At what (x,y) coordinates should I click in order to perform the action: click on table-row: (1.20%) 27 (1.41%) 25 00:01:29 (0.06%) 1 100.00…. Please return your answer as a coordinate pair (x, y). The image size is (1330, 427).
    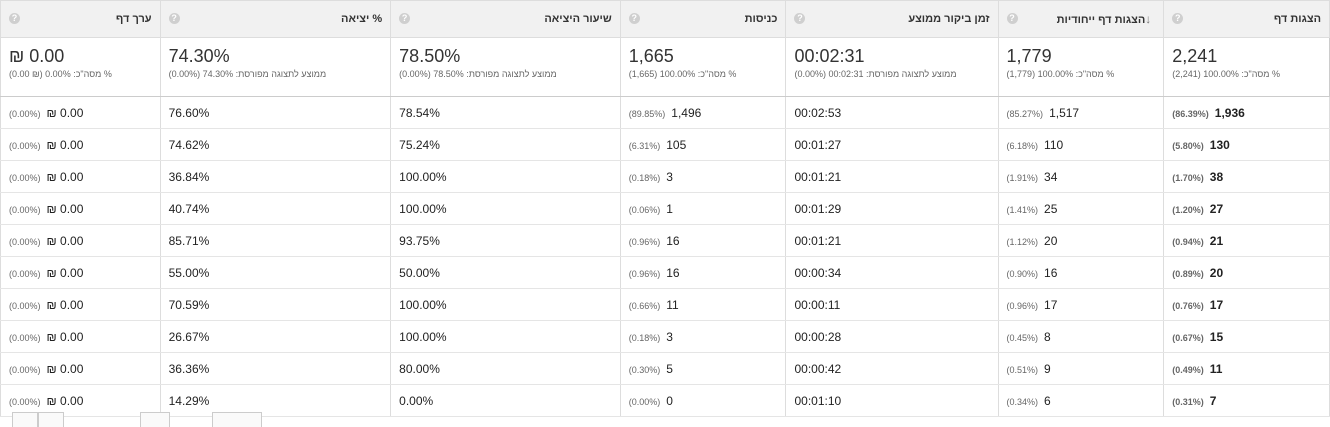
    Looking at the image, I should click on (665, 208).